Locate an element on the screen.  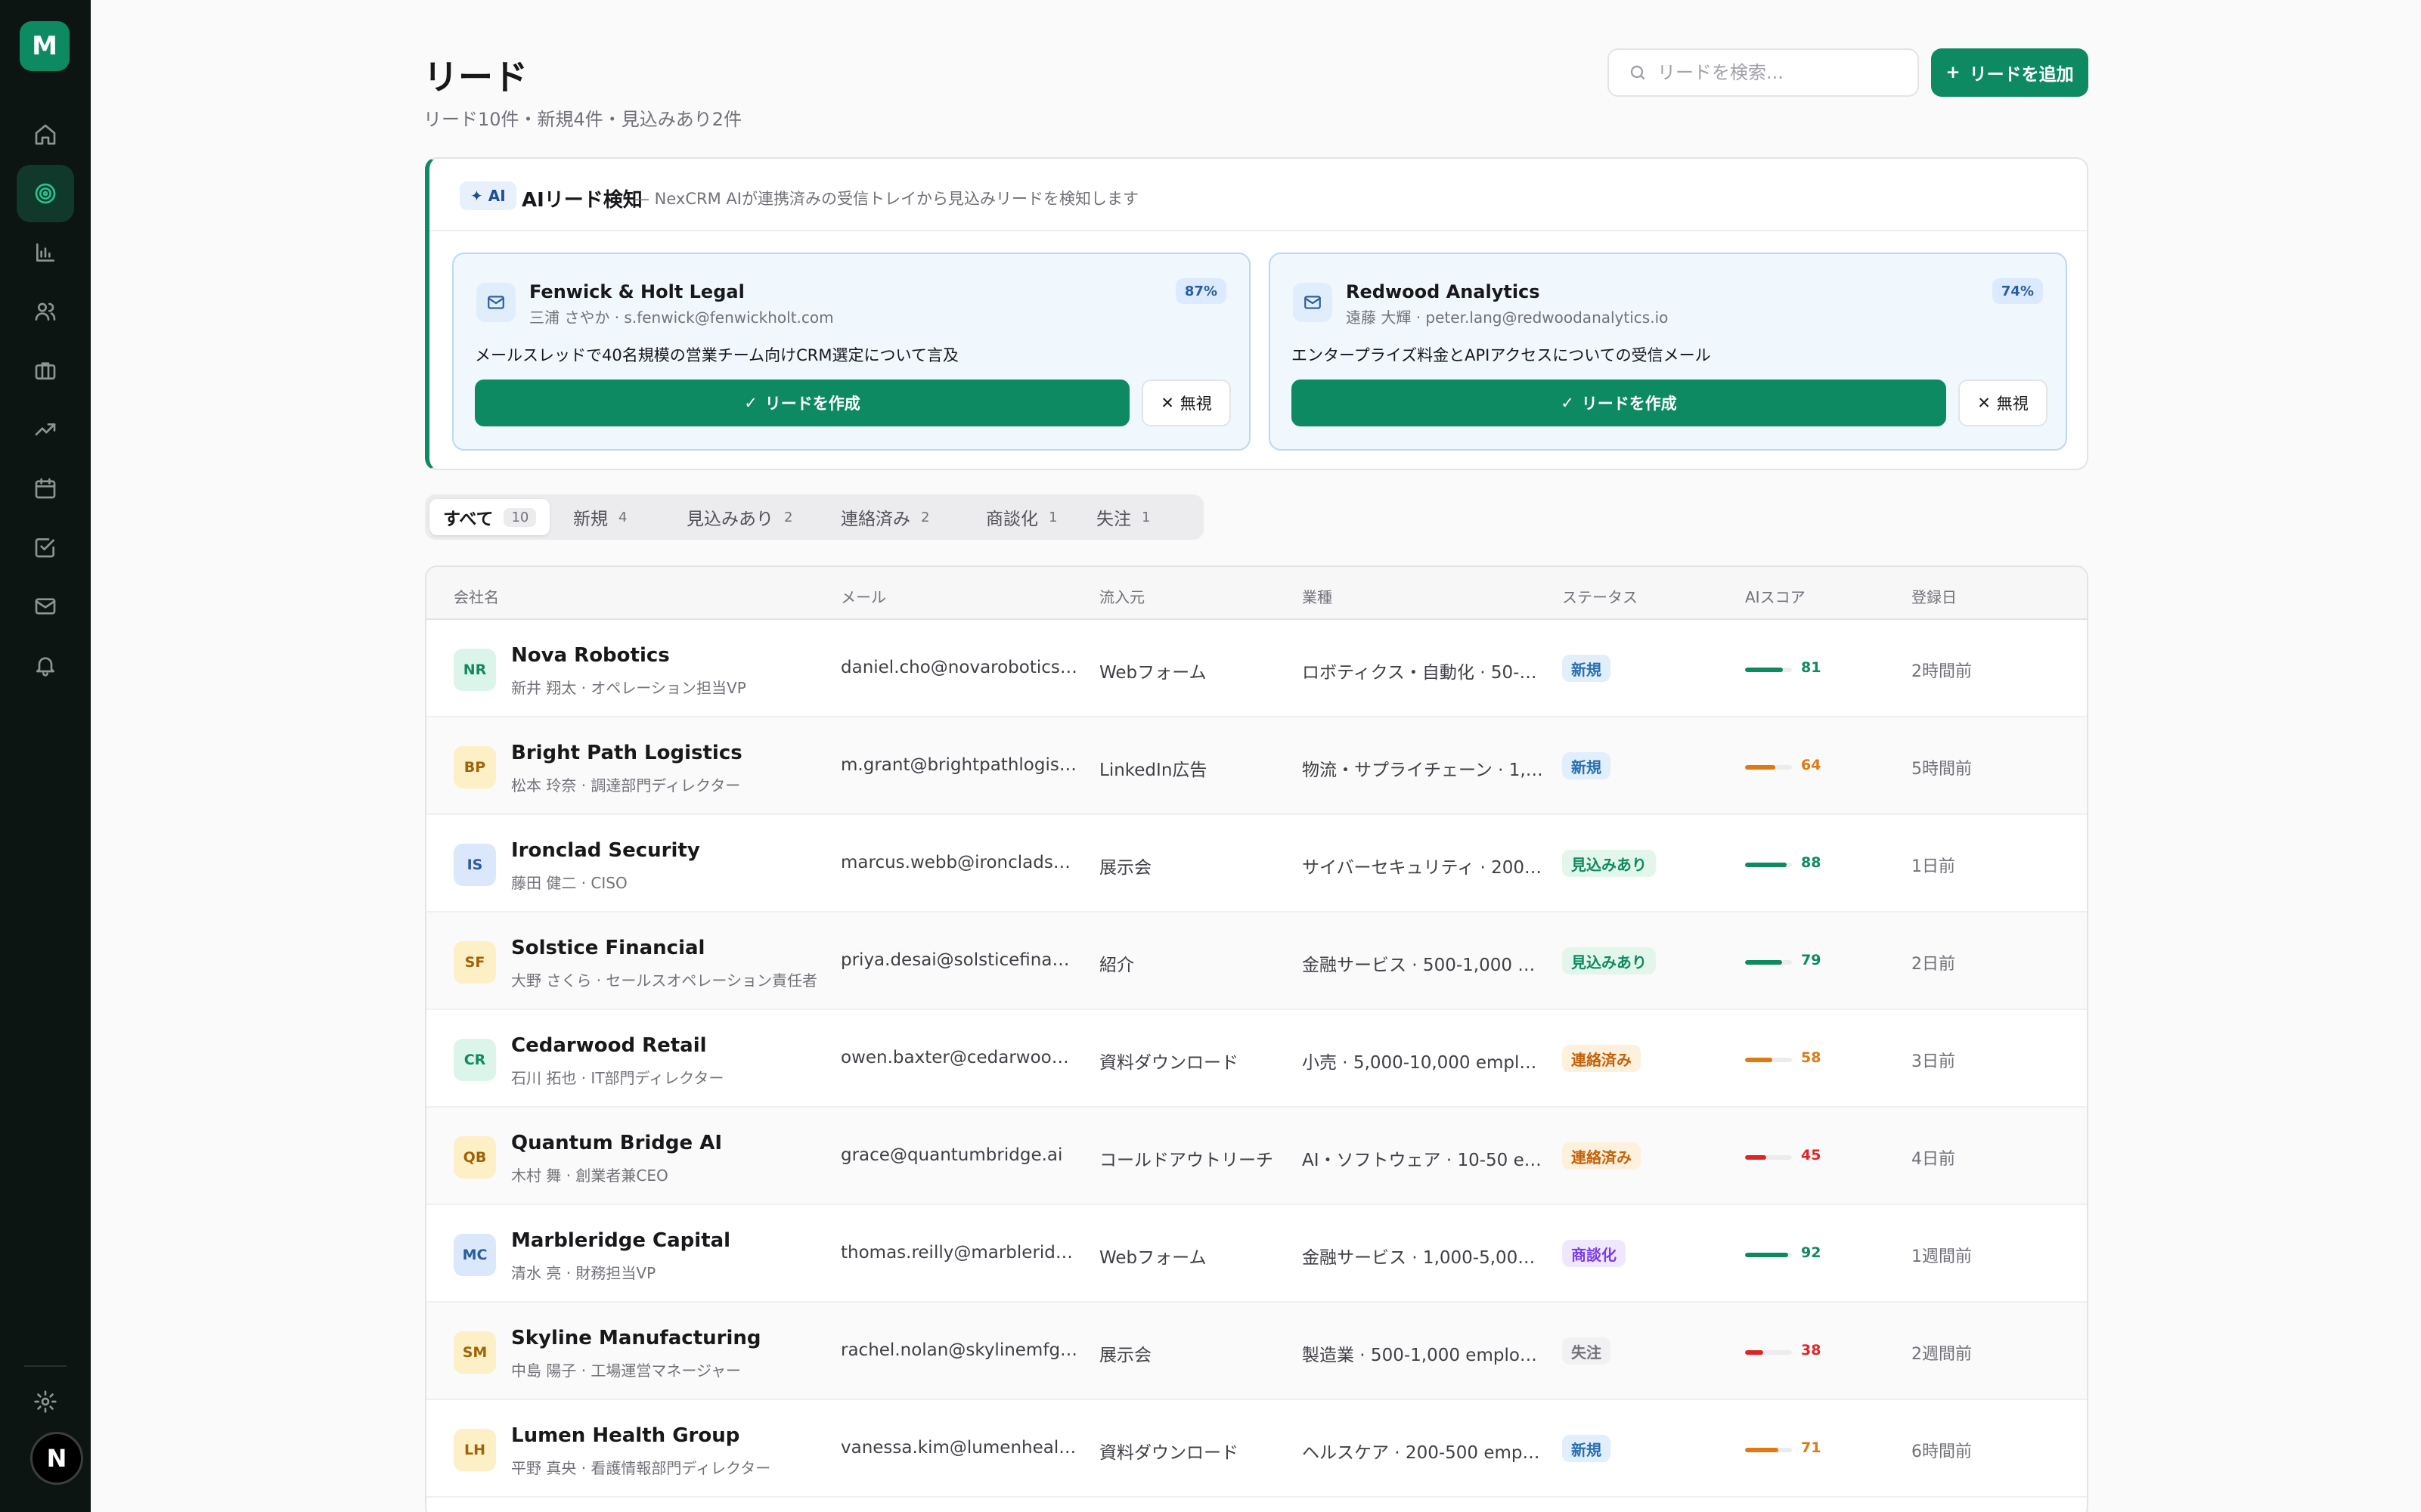
created-date: 4日前 is located at coordinates (1933, 1159).